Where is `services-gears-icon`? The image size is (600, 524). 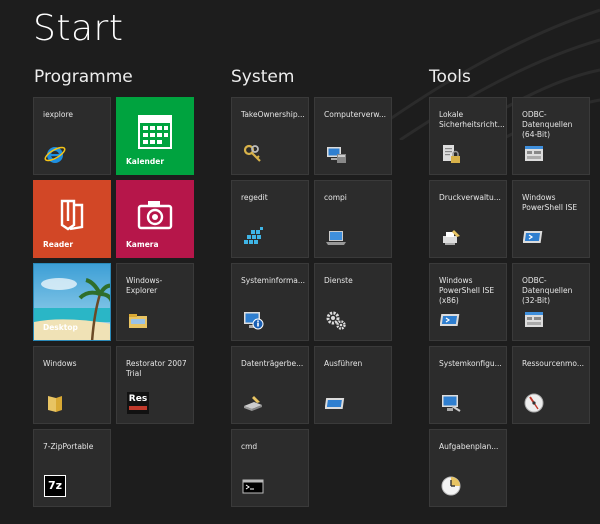
services-gears-icon is located at coordinates (336, 320).